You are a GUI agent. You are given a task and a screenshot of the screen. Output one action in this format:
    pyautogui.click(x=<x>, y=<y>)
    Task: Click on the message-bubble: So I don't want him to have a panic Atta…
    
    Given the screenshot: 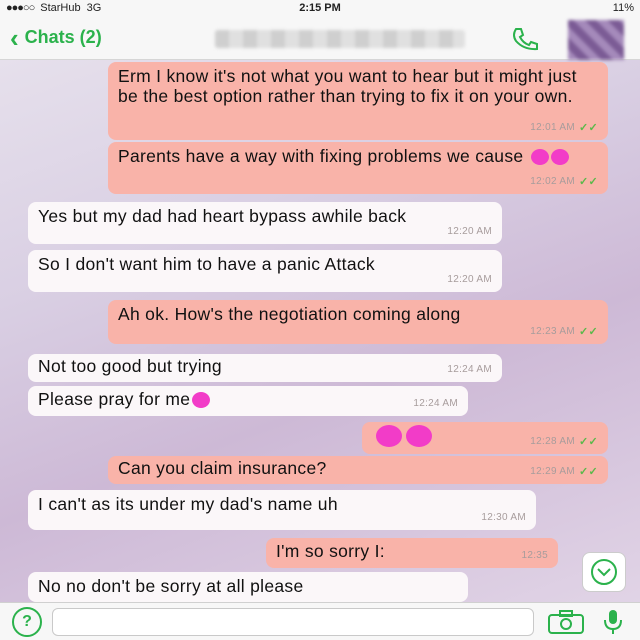 What is the action you would take?
    pyautogui.click(x=265, y=271)
    